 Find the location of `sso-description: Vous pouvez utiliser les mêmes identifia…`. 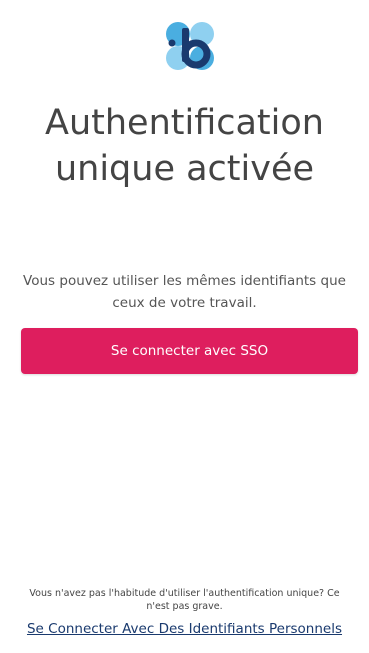

sso-description: Vous pouvez utiliser les mêmes identifia… is located at coordinates (184, 292).